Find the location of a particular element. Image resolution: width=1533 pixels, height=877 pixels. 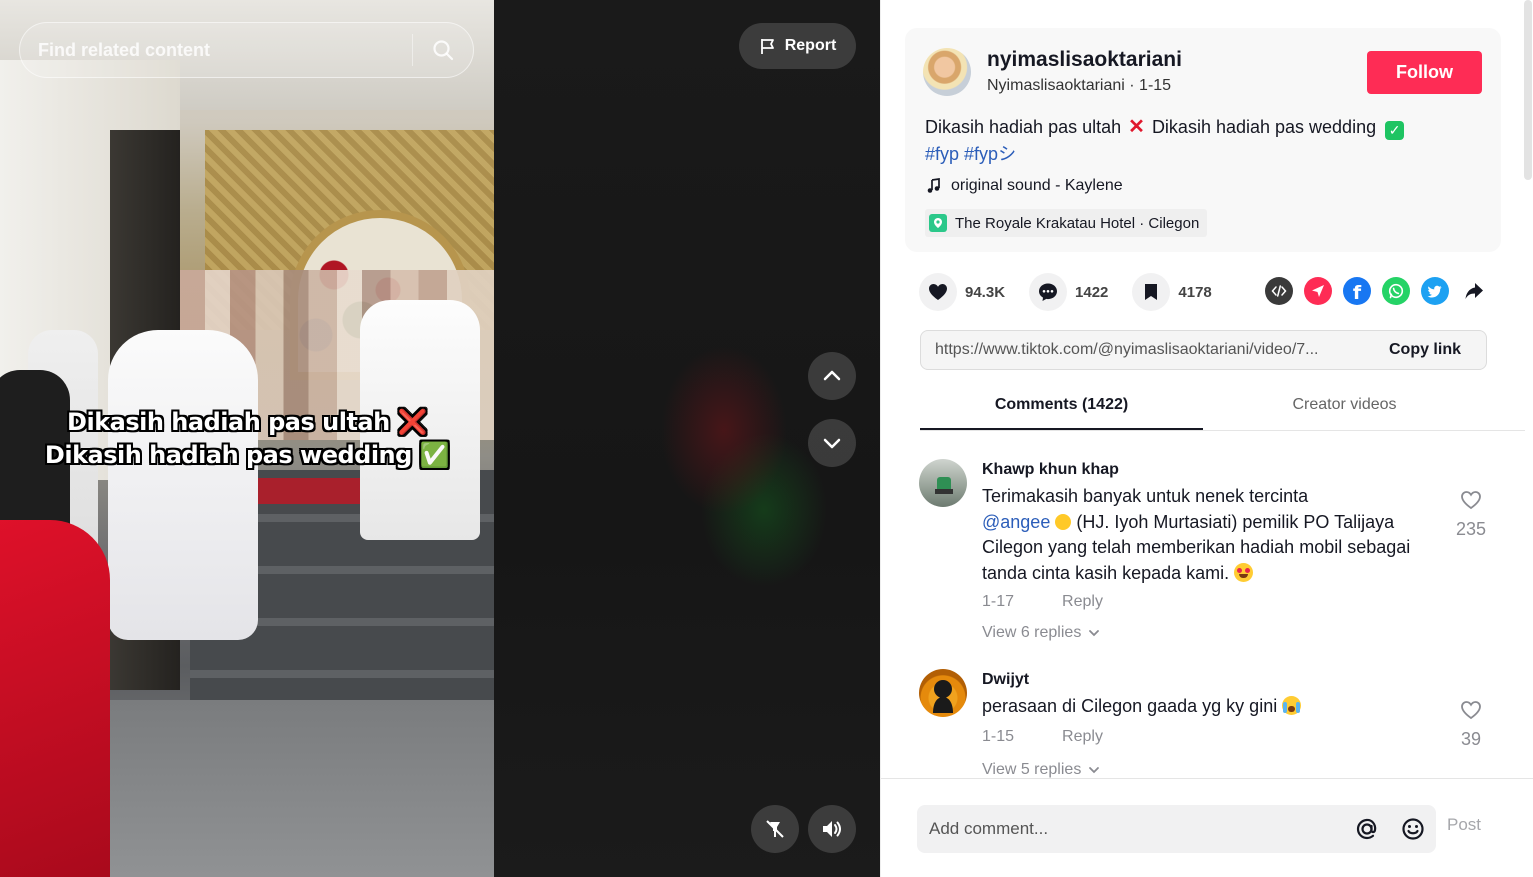

share-arrow-icon is located at coordinates (1474, 291).